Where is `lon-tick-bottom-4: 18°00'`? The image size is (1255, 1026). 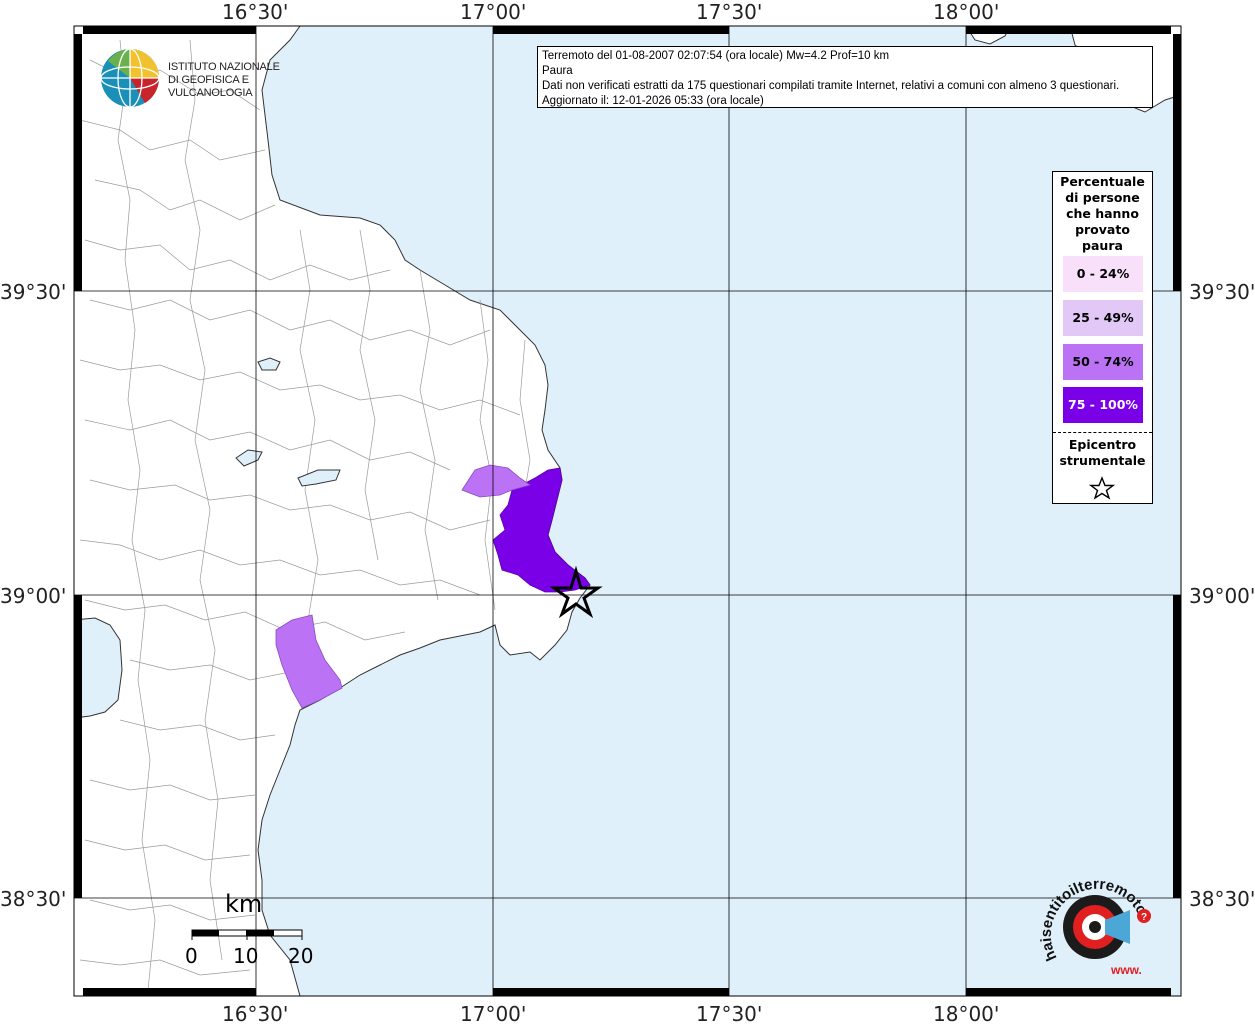
lon-tick-bottom-4: 18°00' is located at coordinates (966, 1014).